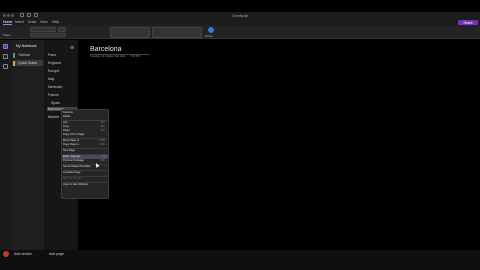 The height and width of the screenshot is (270, 480). I want to click on menu-item-label: Copy, so click(66, 126).